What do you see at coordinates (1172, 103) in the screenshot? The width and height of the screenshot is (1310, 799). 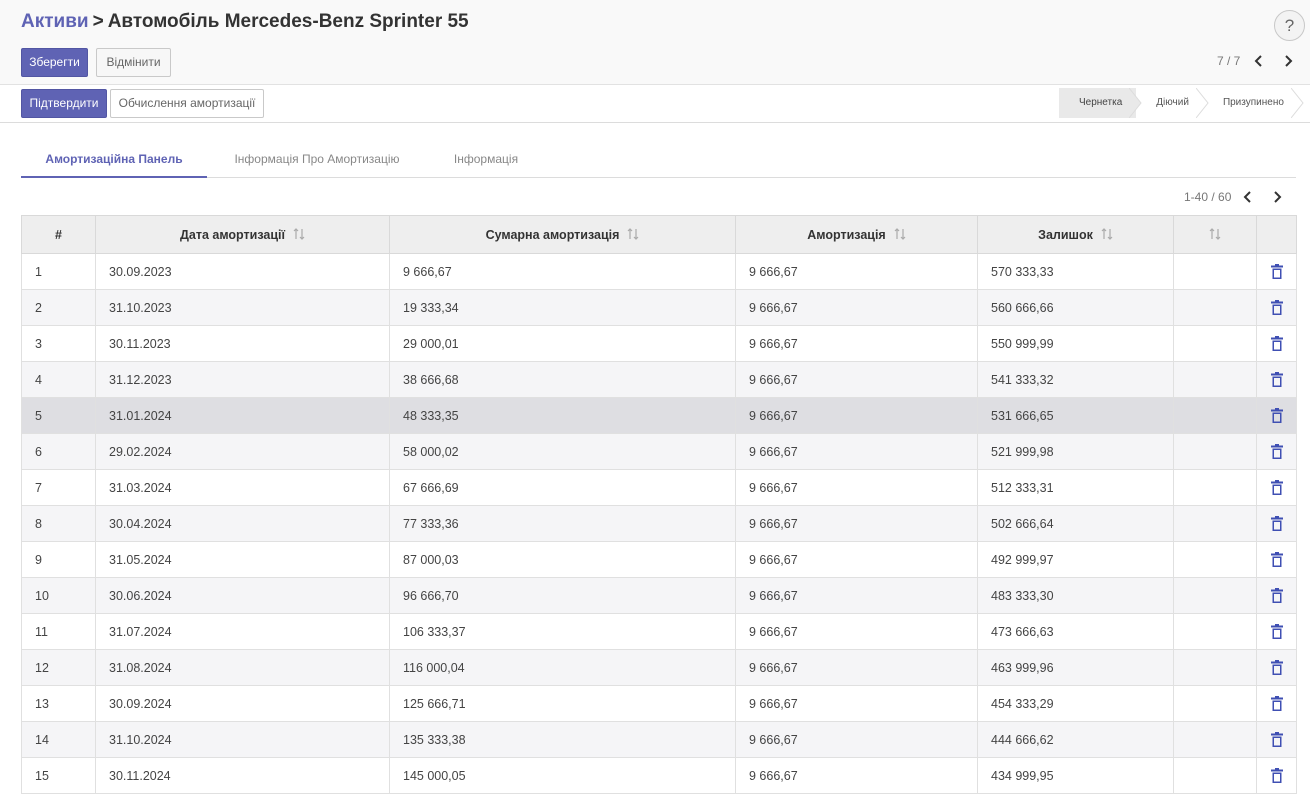 I see `stage-running: Діючий` at bounding box center [1172, 103].